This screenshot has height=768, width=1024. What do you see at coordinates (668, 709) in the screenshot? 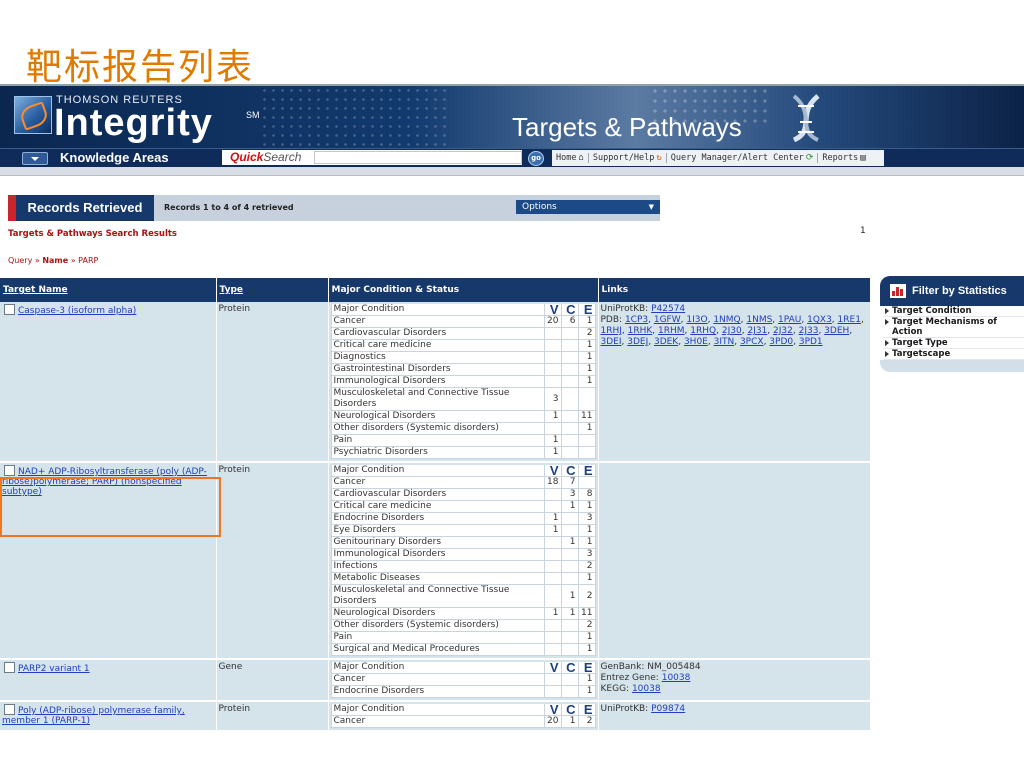
I see `external-id-link: P09874` at bounding box center [668, 709].